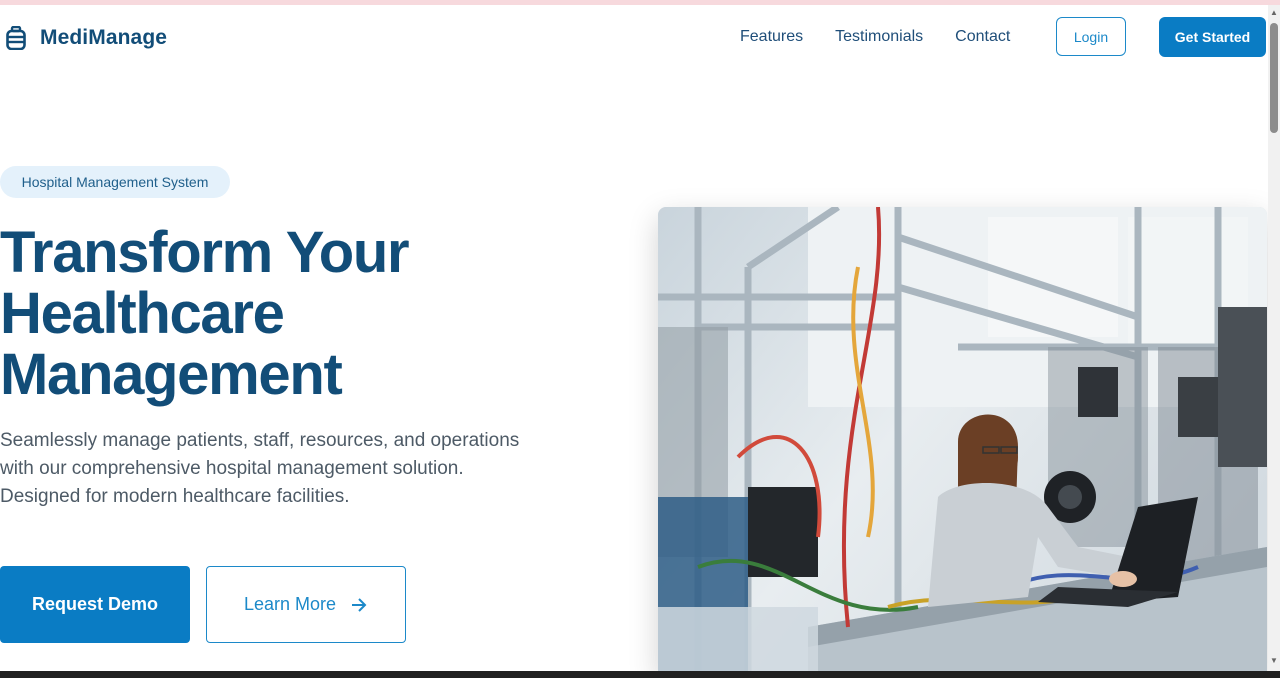 The height and width of the screenshot is (678, 1280). What do you see at coordinates (16, 38) in the screenshot?
I see `hospital-bag-icon` at bounding box center [16, 38].